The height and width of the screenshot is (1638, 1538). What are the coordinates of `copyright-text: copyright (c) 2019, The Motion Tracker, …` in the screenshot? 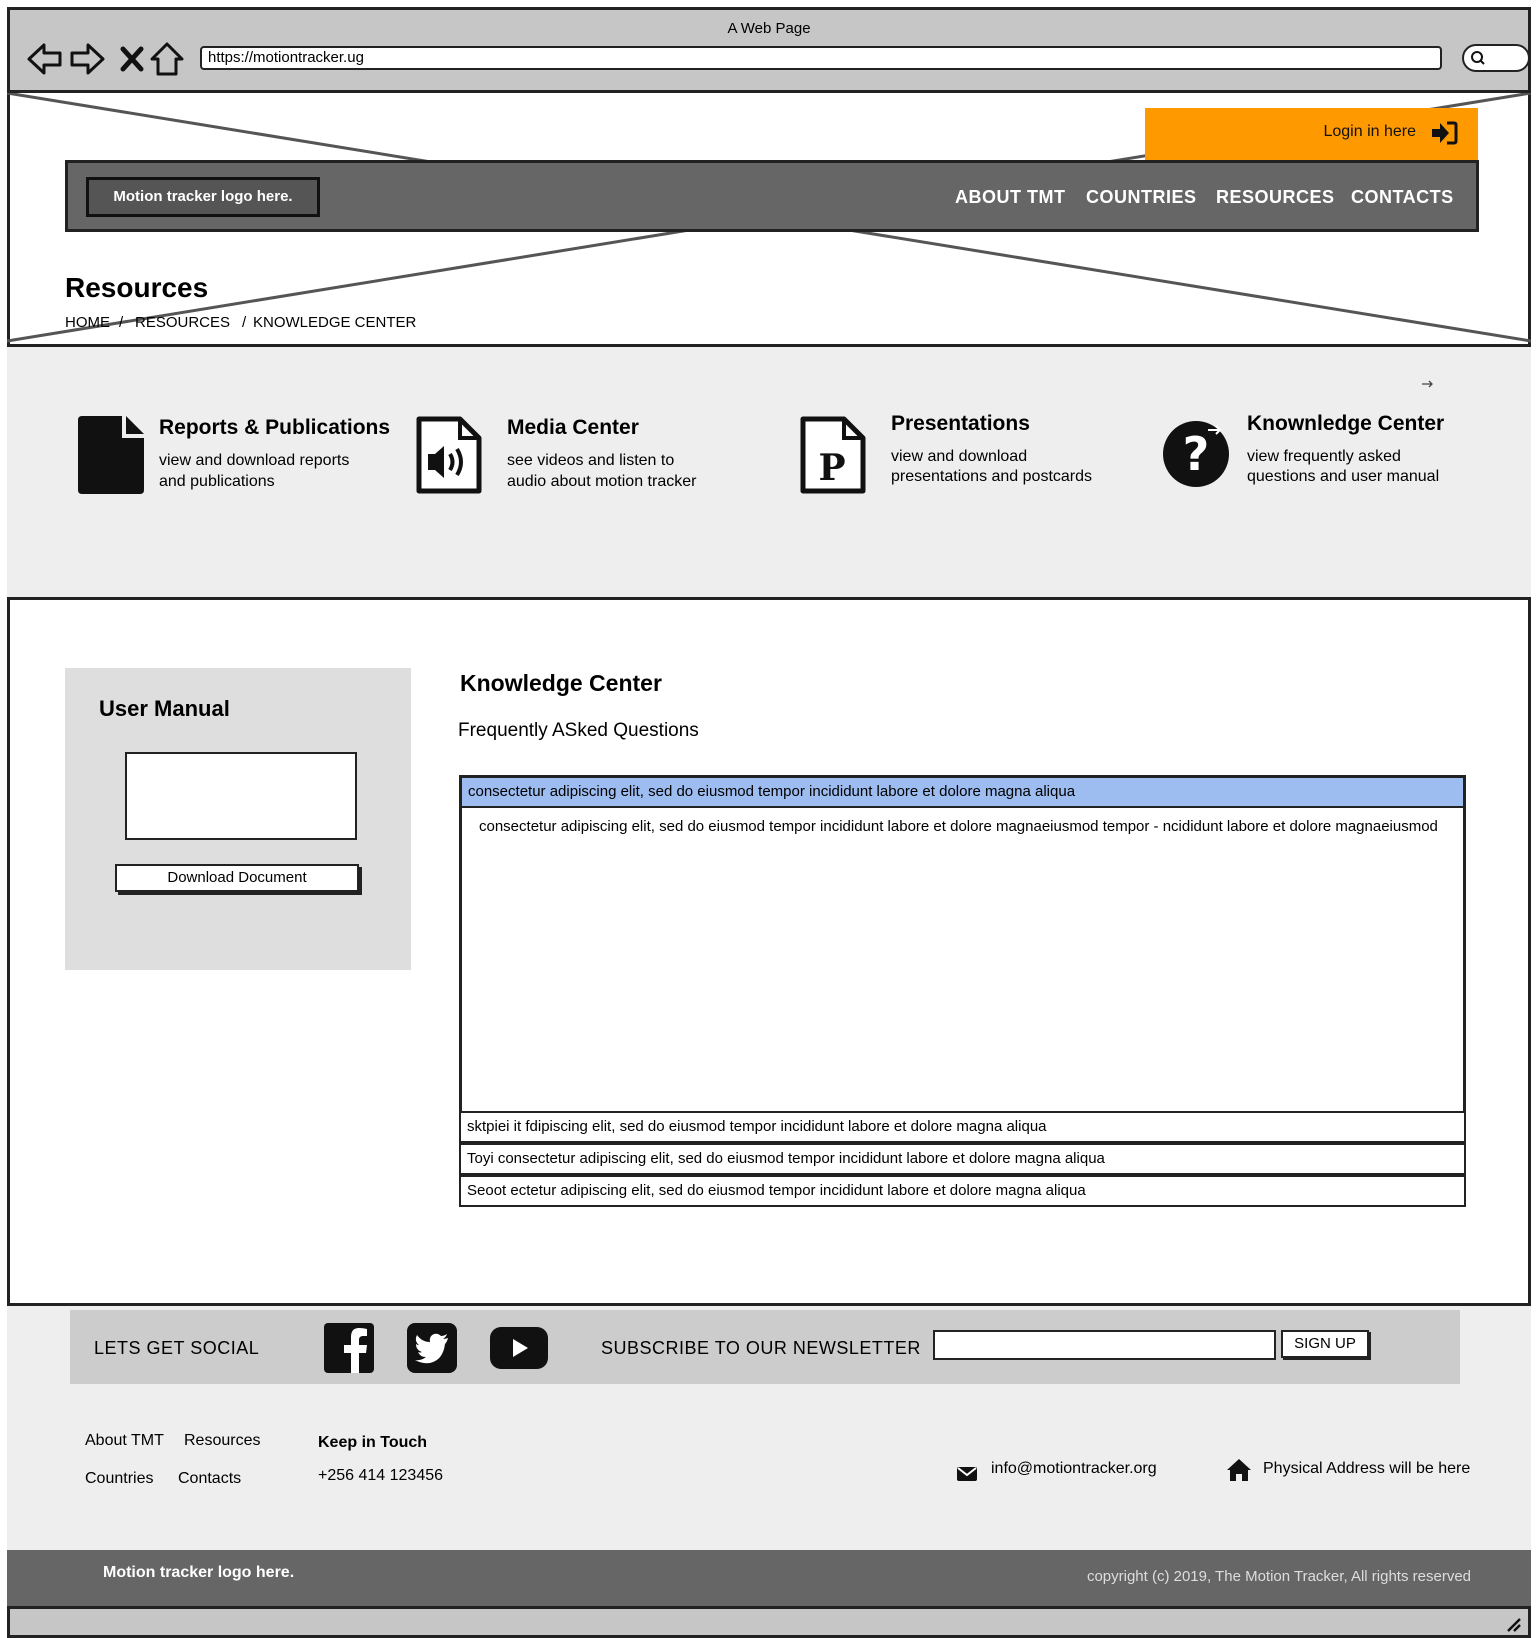 It's located at (1278, 1576).